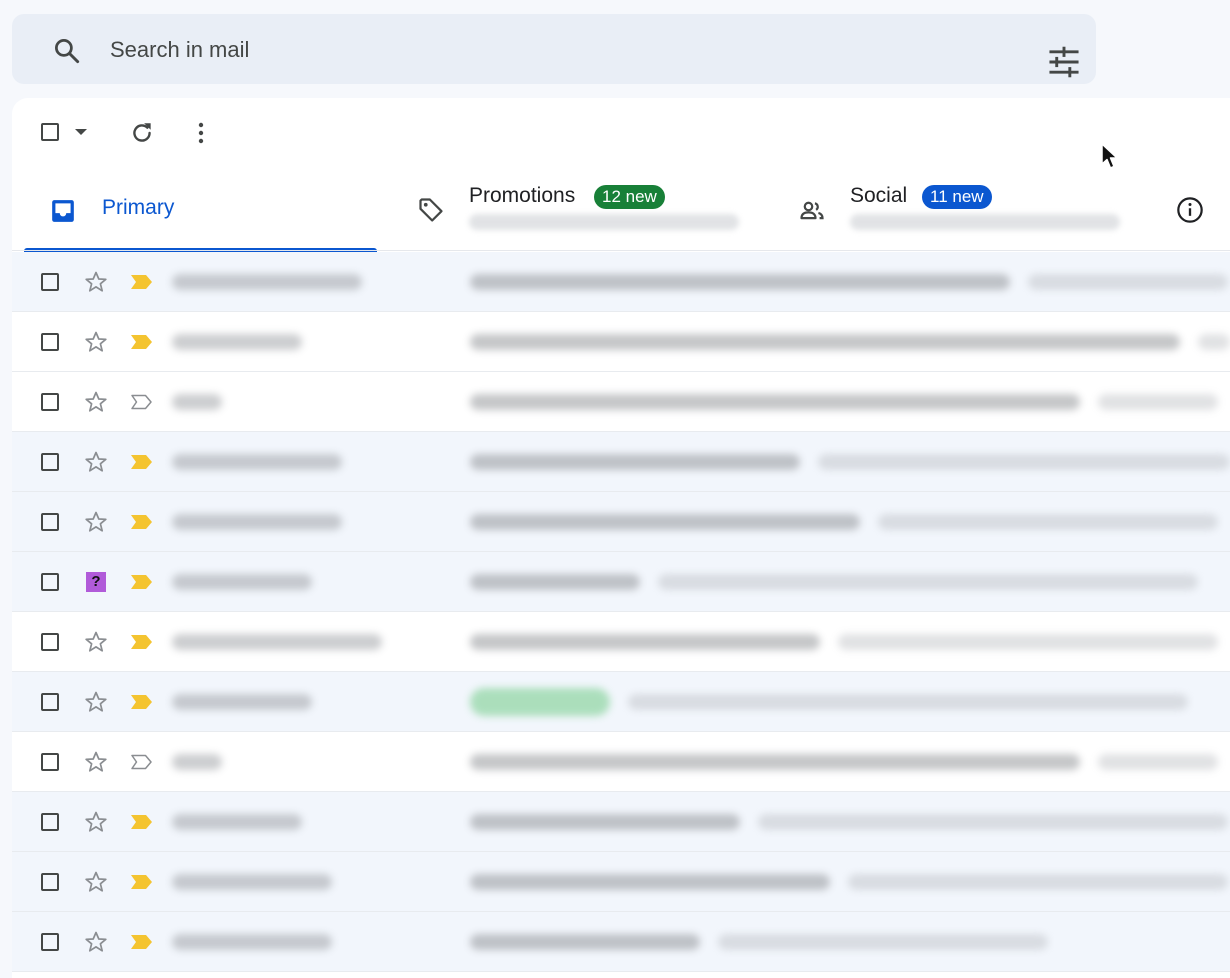 The image size is (1230, 978). Describe the element at coordinates (1064, 62) in the screenshot. I see `tune-icon` at that location.